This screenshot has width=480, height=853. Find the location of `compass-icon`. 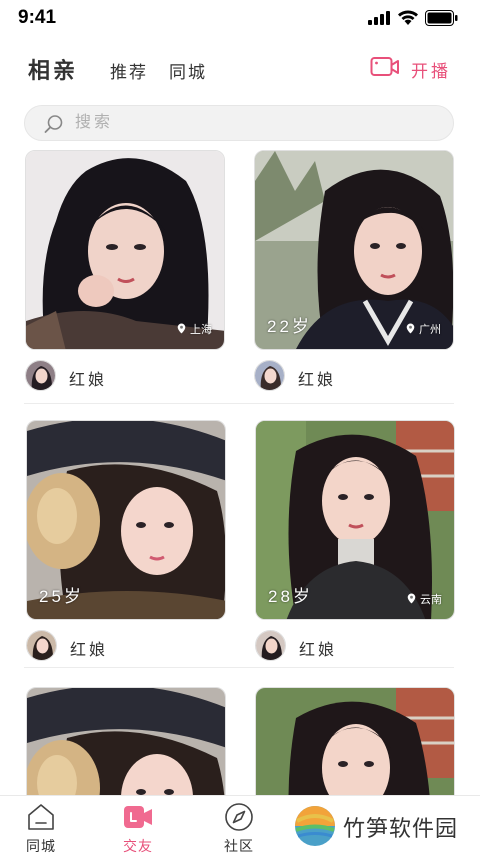

compass-icon is located at coordinates (239, 817).